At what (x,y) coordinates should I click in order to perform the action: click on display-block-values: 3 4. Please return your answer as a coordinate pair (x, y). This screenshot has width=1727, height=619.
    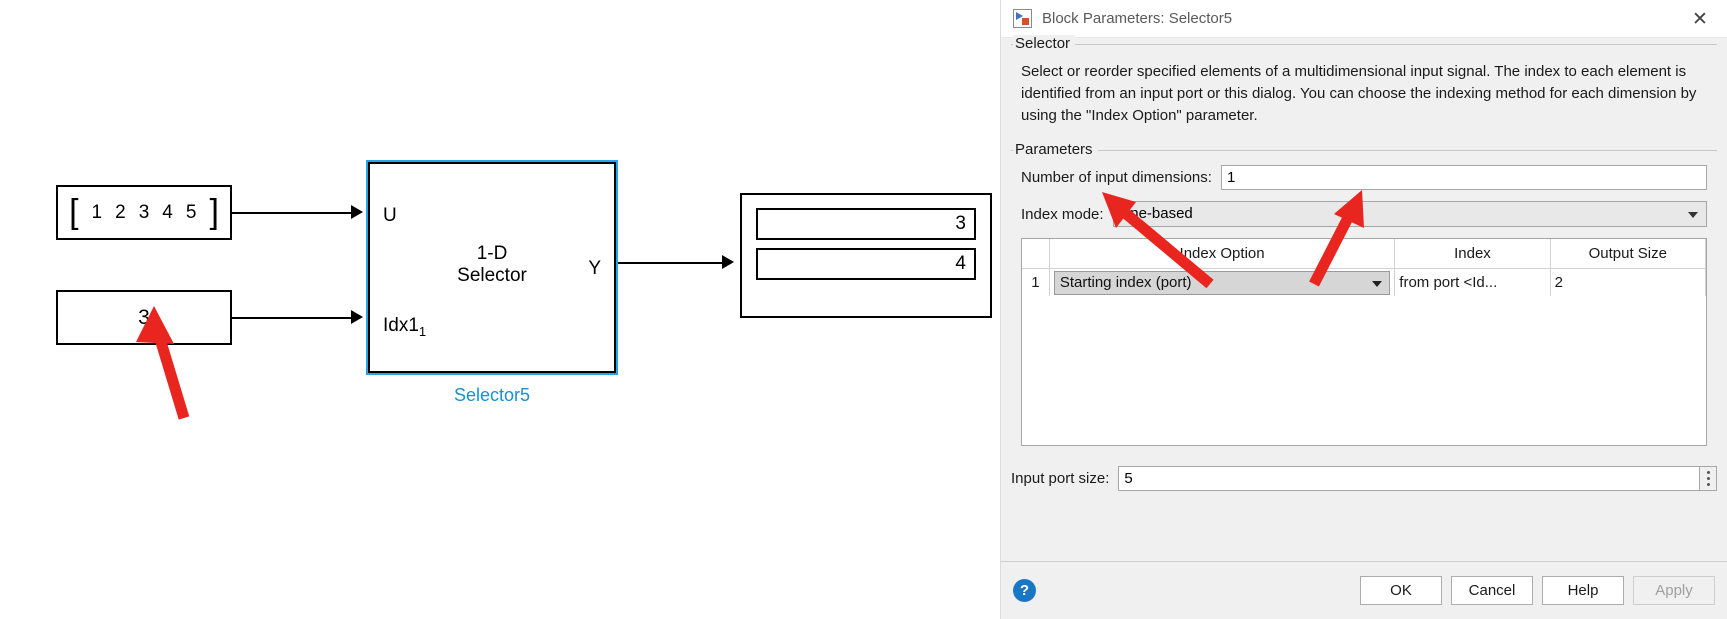
    Looking at the image, I should click on (866, 255).